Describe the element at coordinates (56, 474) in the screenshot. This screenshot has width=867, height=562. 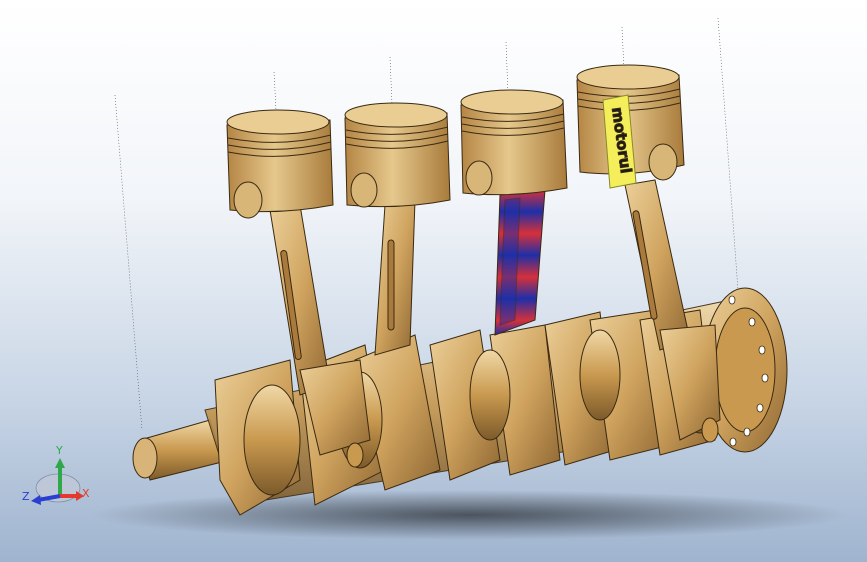
I see `orientation-triad: Y X Z` at that location.